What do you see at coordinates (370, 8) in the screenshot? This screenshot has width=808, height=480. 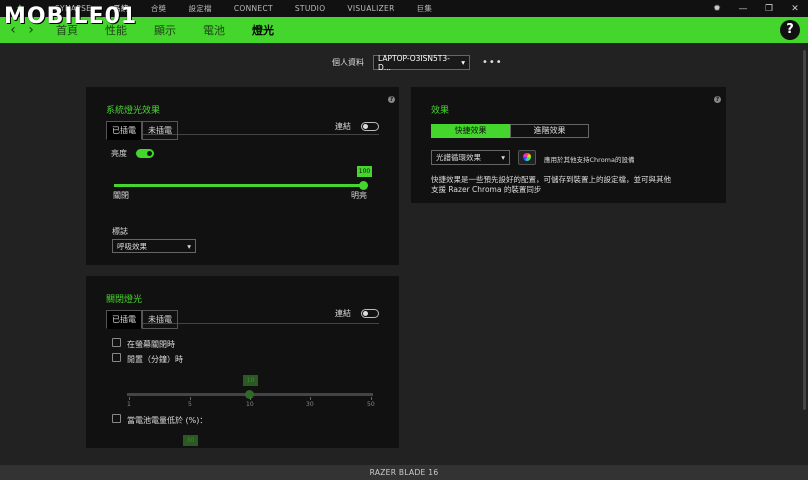 I see `top-nav-visualizer: VISUALIZER` at bounding box center [370, 8].